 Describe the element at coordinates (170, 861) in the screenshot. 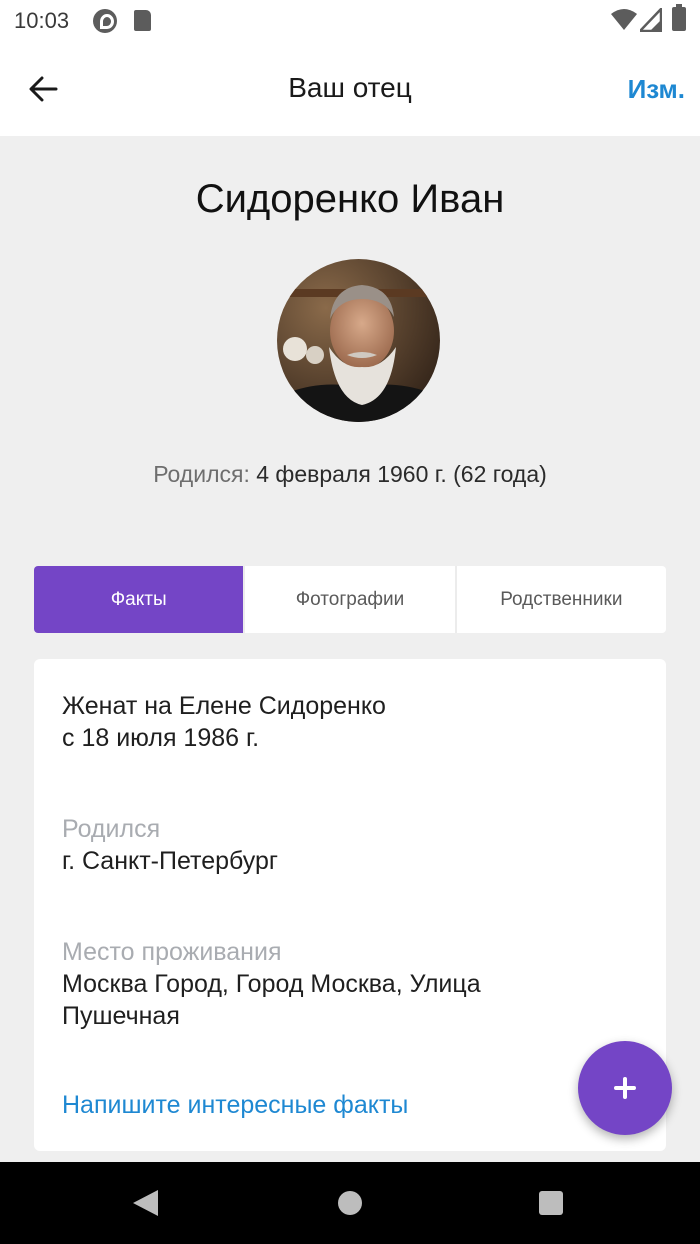

I see `birthplace-value: г. Санкт-Петербург` at that location.